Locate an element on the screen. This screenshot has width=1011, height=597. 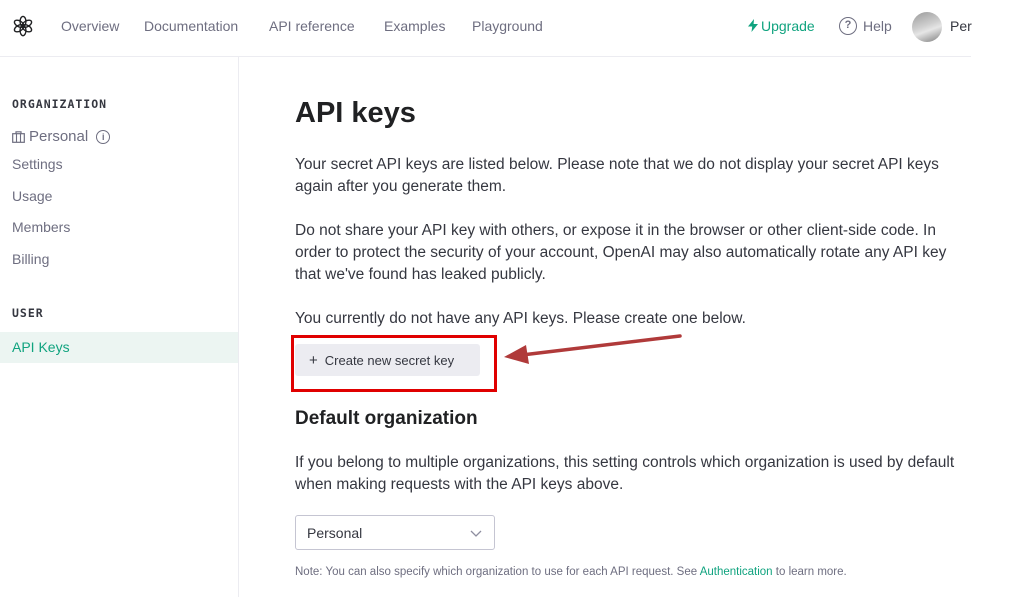
sidebar-heading-organization: ORGANIZATION is located at coordinates (60, 104).